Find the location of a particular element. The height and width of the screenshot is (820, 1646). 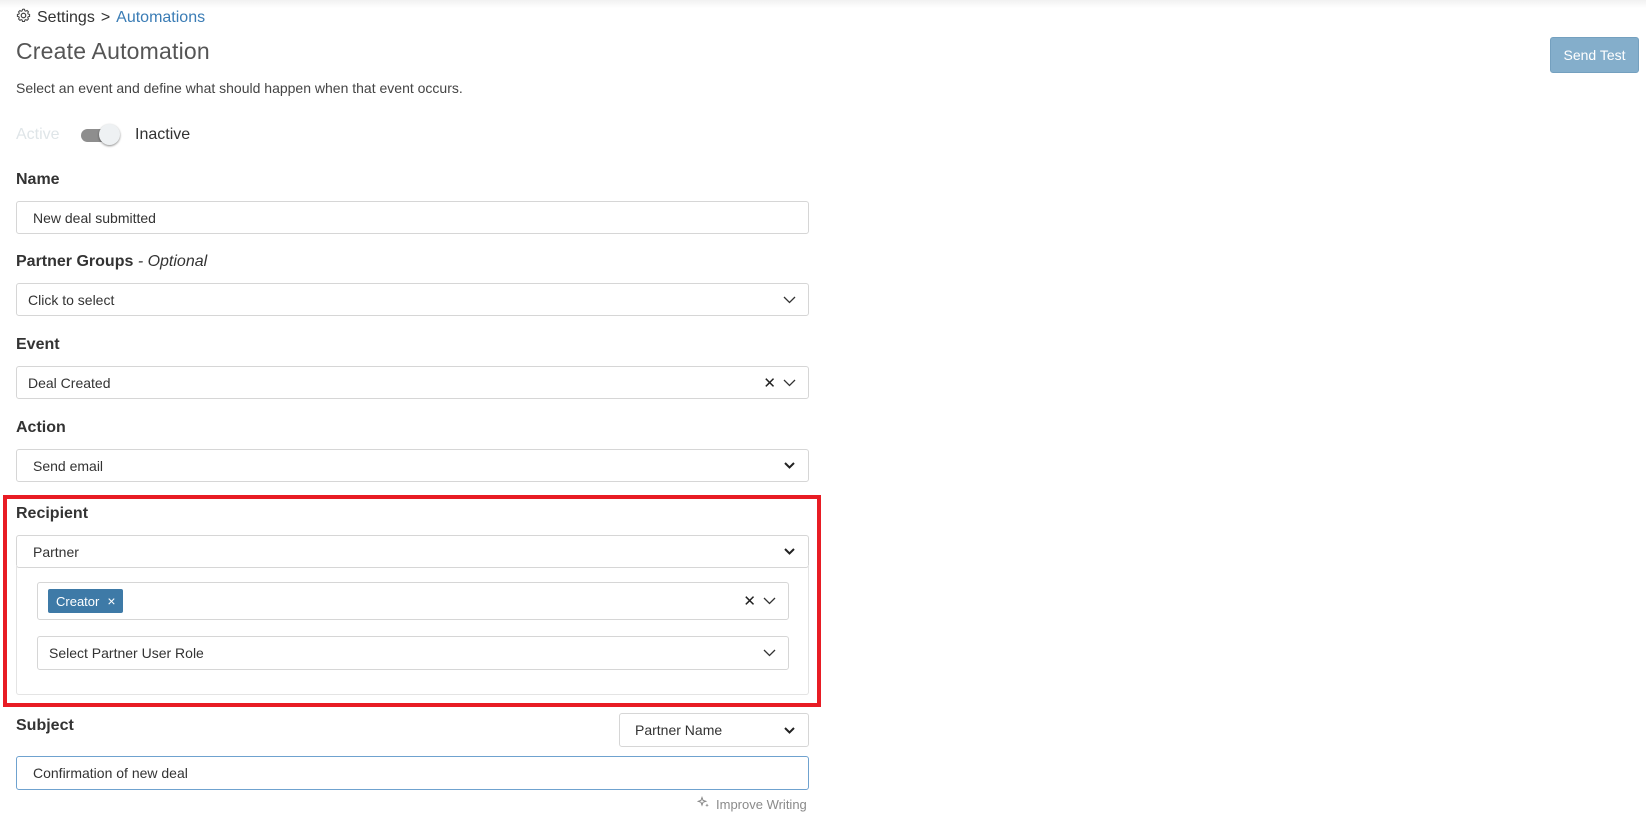

subject-insert-field-value: Partner Name is located at coordinates (679, 730).